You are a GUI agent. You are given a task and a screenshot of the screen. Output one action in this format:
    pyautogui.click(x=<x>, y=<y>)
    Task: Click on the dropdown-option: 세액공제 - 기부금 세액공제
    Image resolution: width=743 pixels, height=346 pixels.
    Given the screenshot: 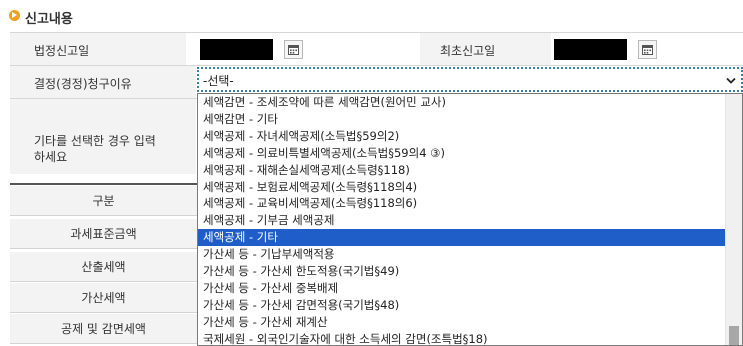 What is the action you would take?
    pyautogui.click(x=464, y=220)
    